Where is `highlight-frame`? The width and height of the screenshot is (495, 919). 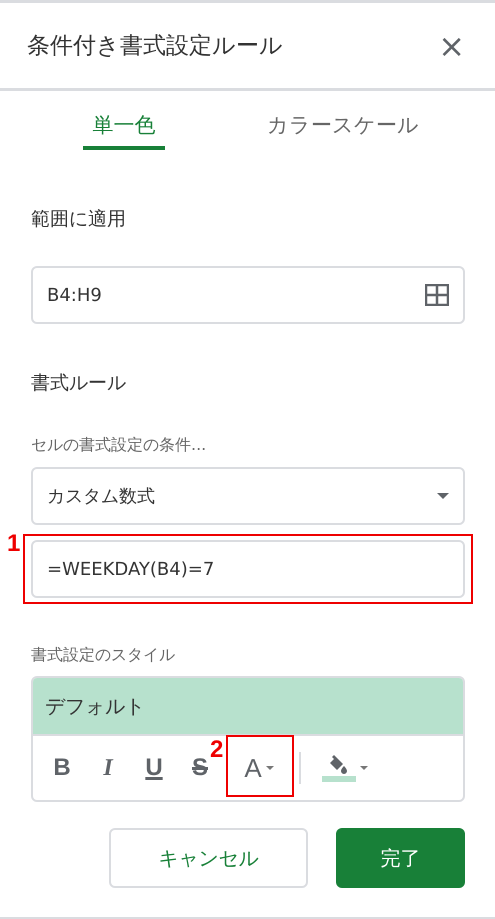 highlight-frame is located at coordinates (260, 766).